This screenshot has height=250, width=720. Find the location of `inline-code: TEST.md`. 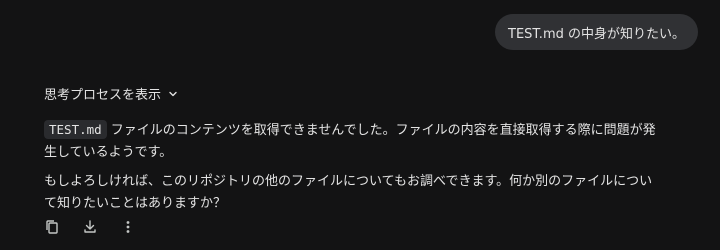

inline-code: TEST.md is located at coordinates (75, 129).